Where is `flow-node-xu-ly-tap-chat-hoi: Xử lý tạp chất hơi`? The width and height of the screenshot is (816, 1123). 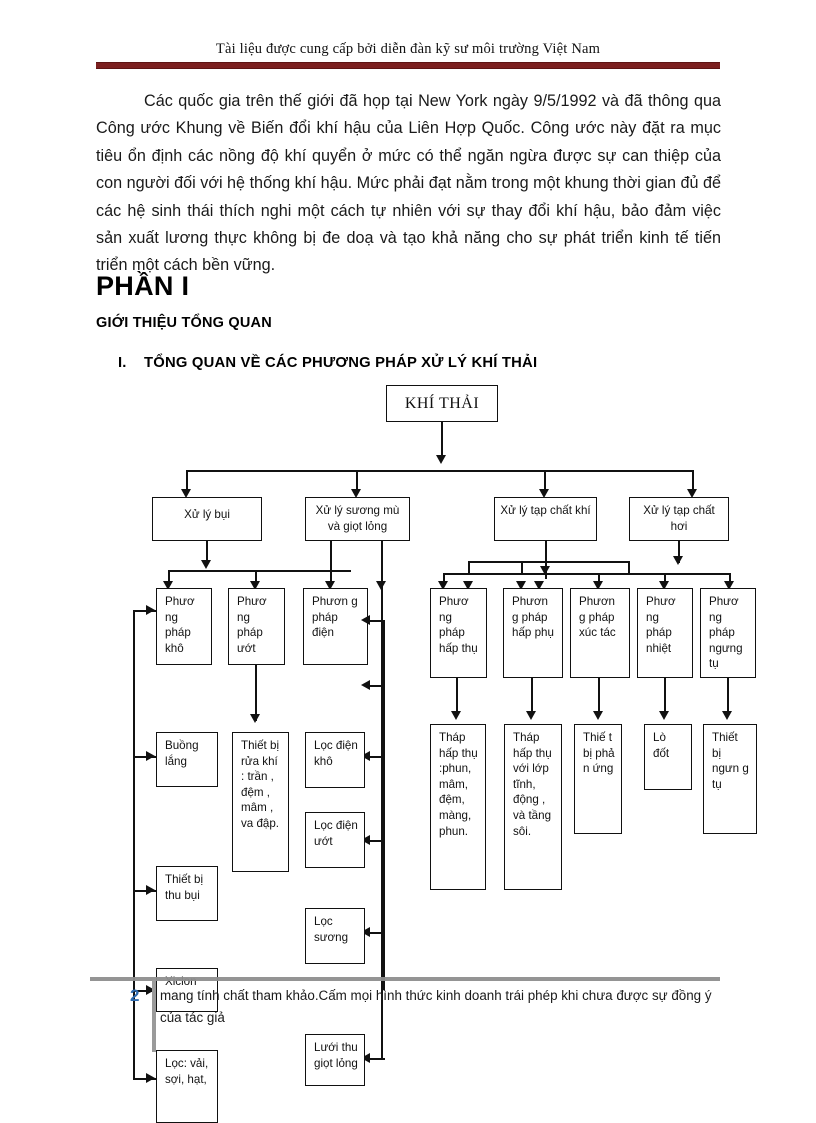 flow-node-xu-ly-tap-chat-hoi: Xử lý tạp chất hơi is located at coordinates (679, 519).